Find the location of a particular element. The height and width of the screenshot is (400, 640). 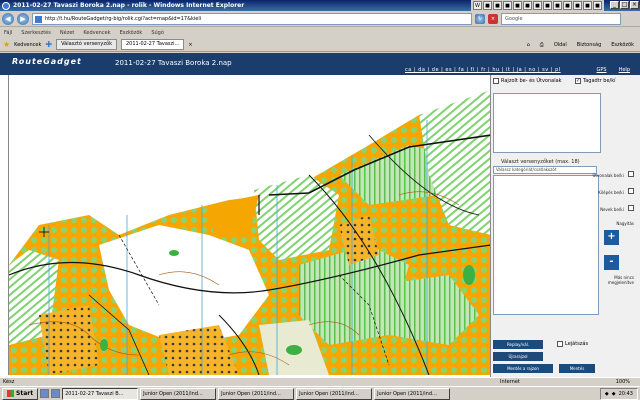

tag-label: Tagadtr be/kí is located at coordinates (599, 81).